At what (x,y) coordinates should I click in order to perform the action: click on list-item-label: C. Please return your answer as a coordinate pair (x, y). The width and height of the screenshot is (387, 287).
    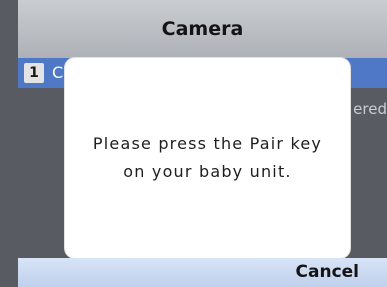
    Looking at the image, I should click on (58, 72).